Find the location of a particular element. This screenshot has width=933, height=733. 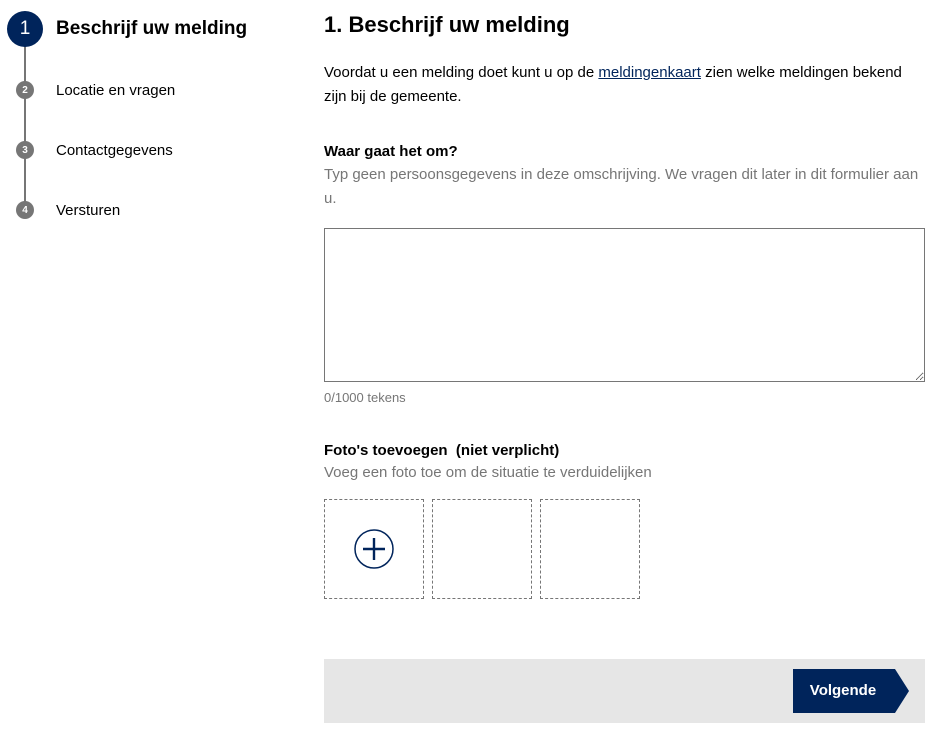

page-title: 1. Beschrijf uw melding is located at coordinates (447, 24).